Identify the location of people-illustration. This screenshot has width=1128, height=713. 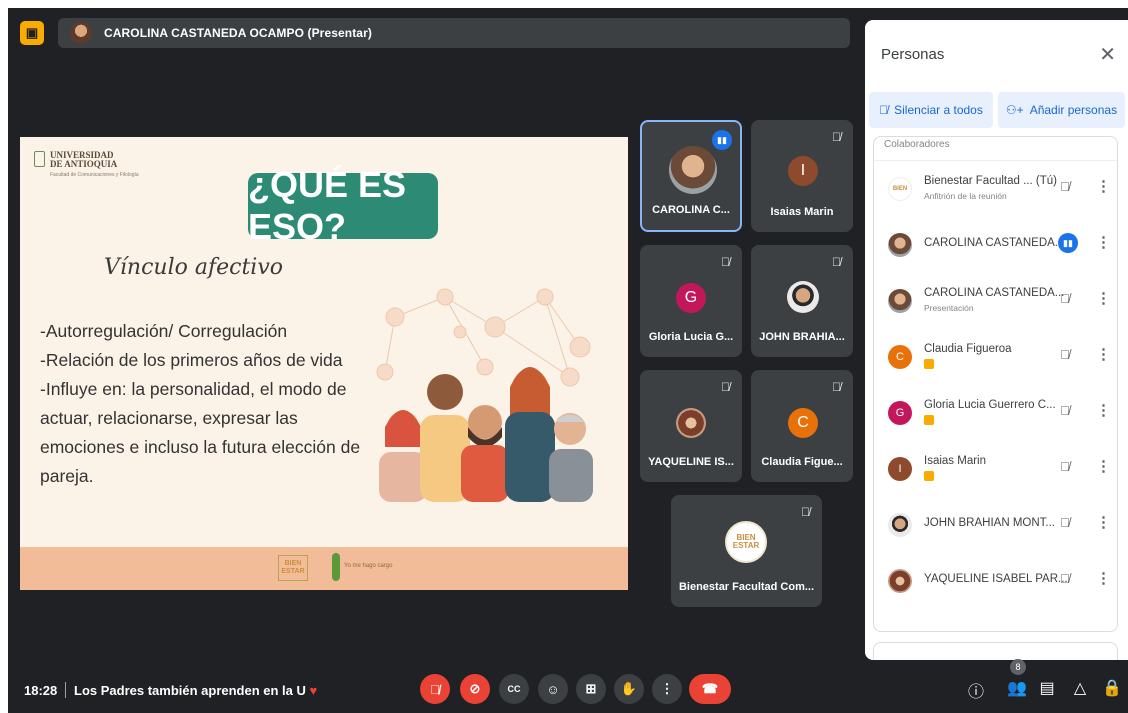
(484, 395).